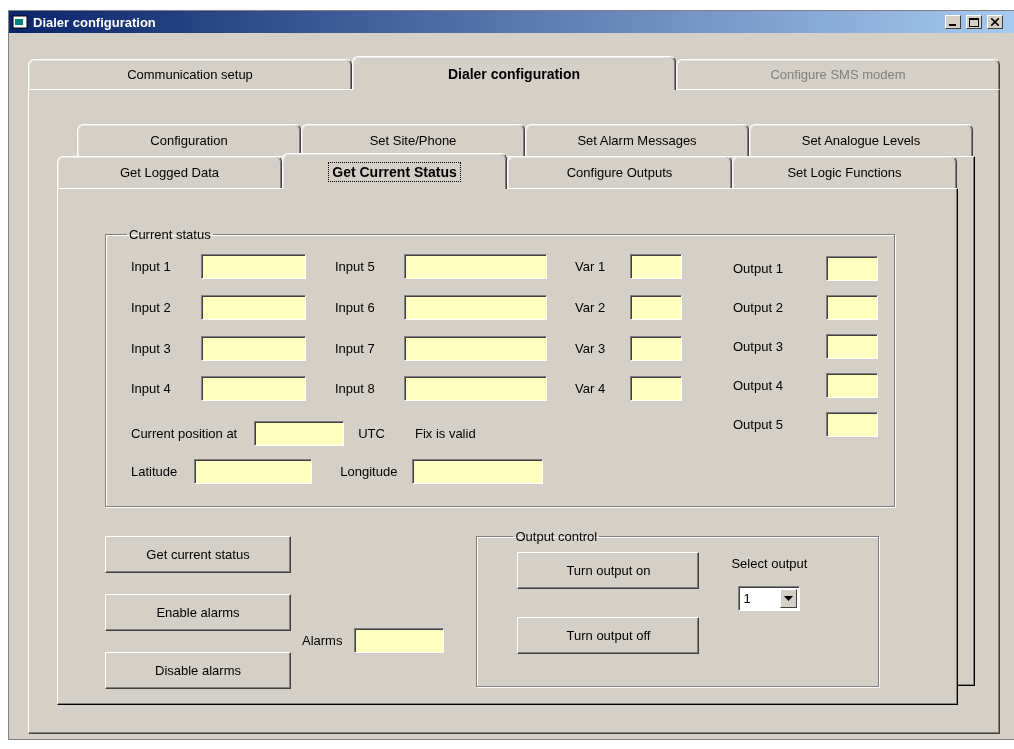 This screenshot has width=1014, height=749. I want to click on field-label: Input 6, so click(355, 307).